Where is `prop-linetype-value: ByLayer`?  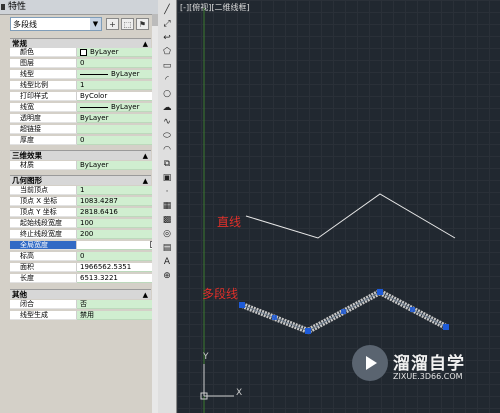
prop-linetype-value: ByLayer is located at coordinates (125, 74).